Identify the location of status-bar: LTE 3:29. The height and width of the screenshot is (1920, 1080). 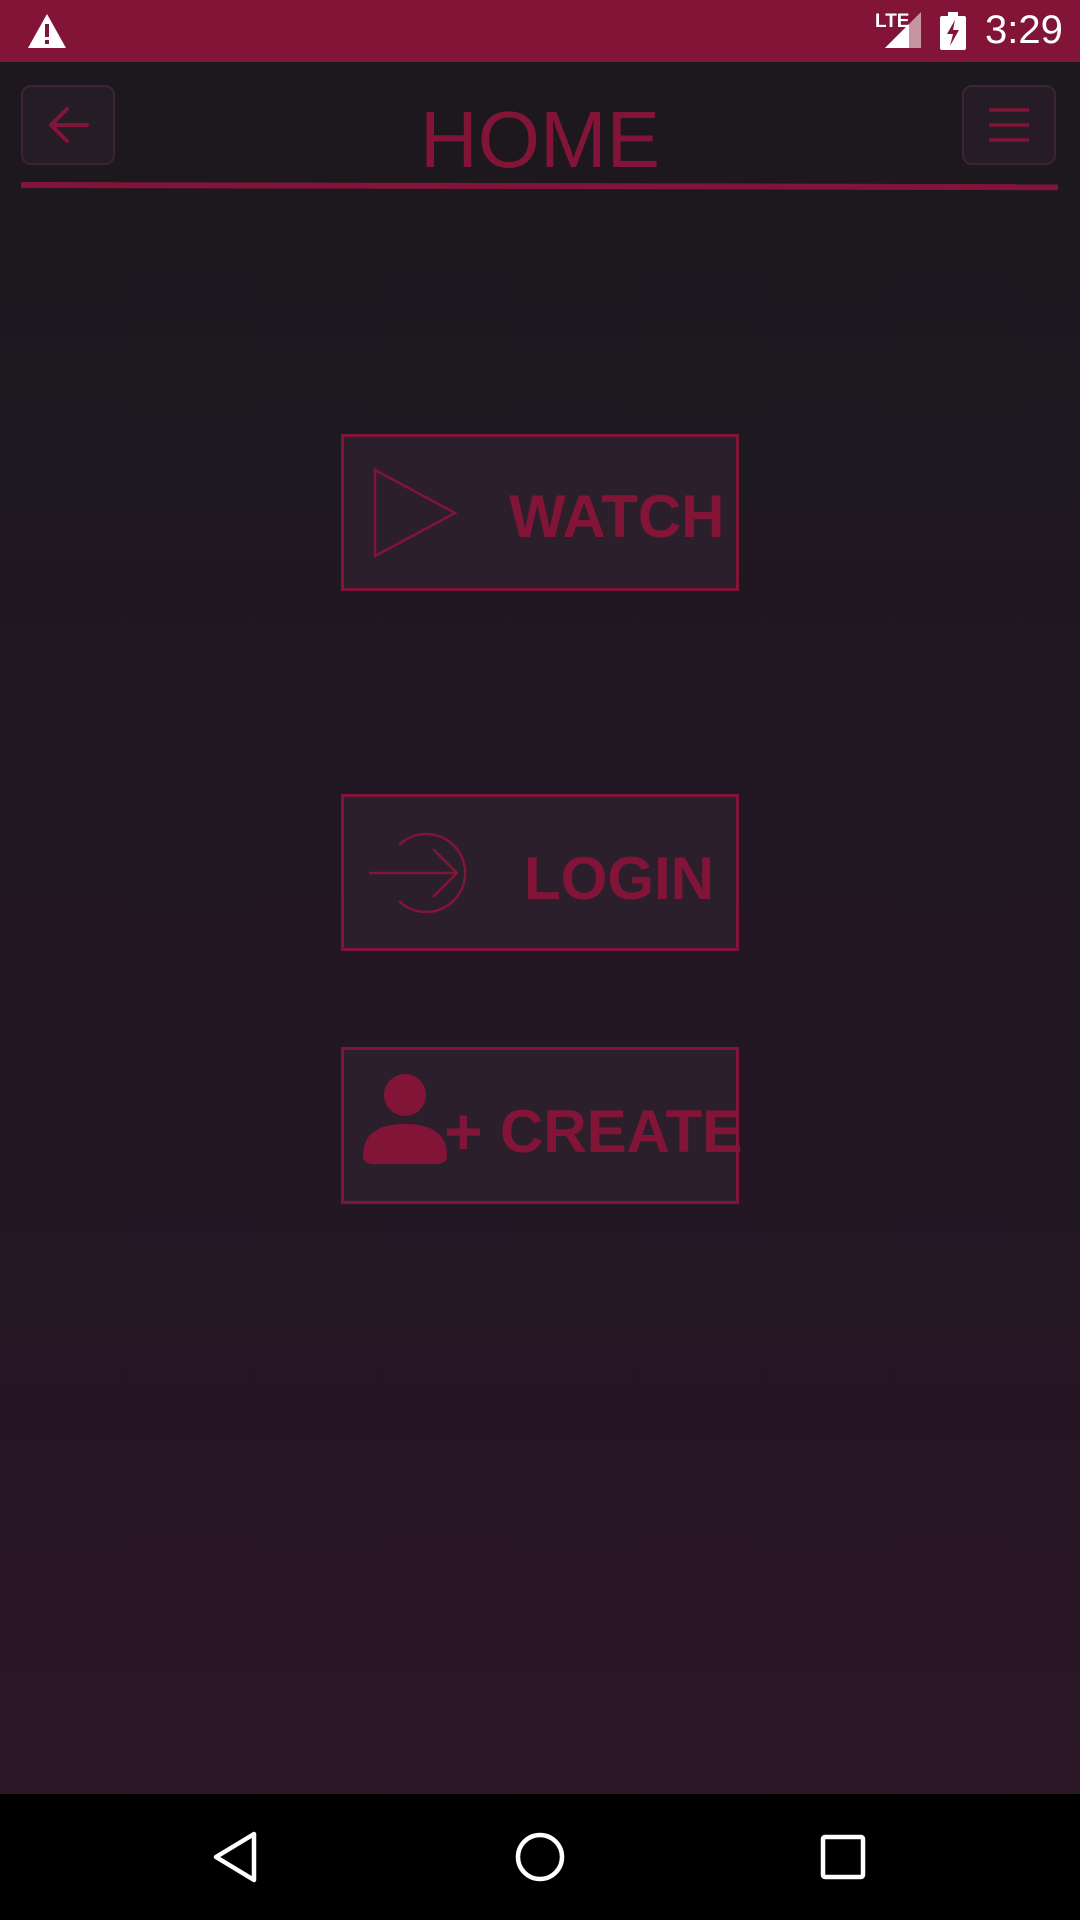
(540, 31).